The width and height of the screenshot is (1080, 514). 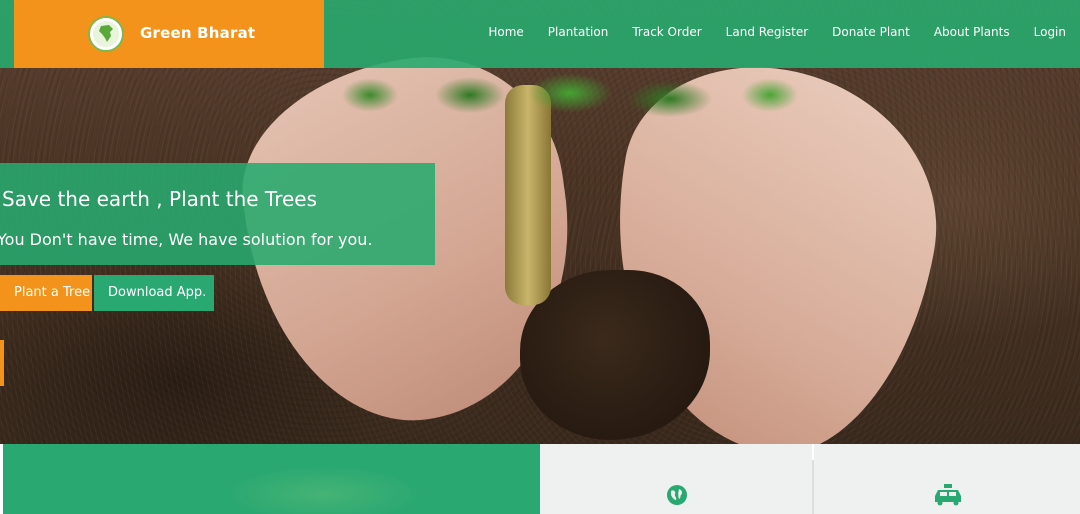 I want to click on nav-land-register: Land Register, so click(x=767, y=32).